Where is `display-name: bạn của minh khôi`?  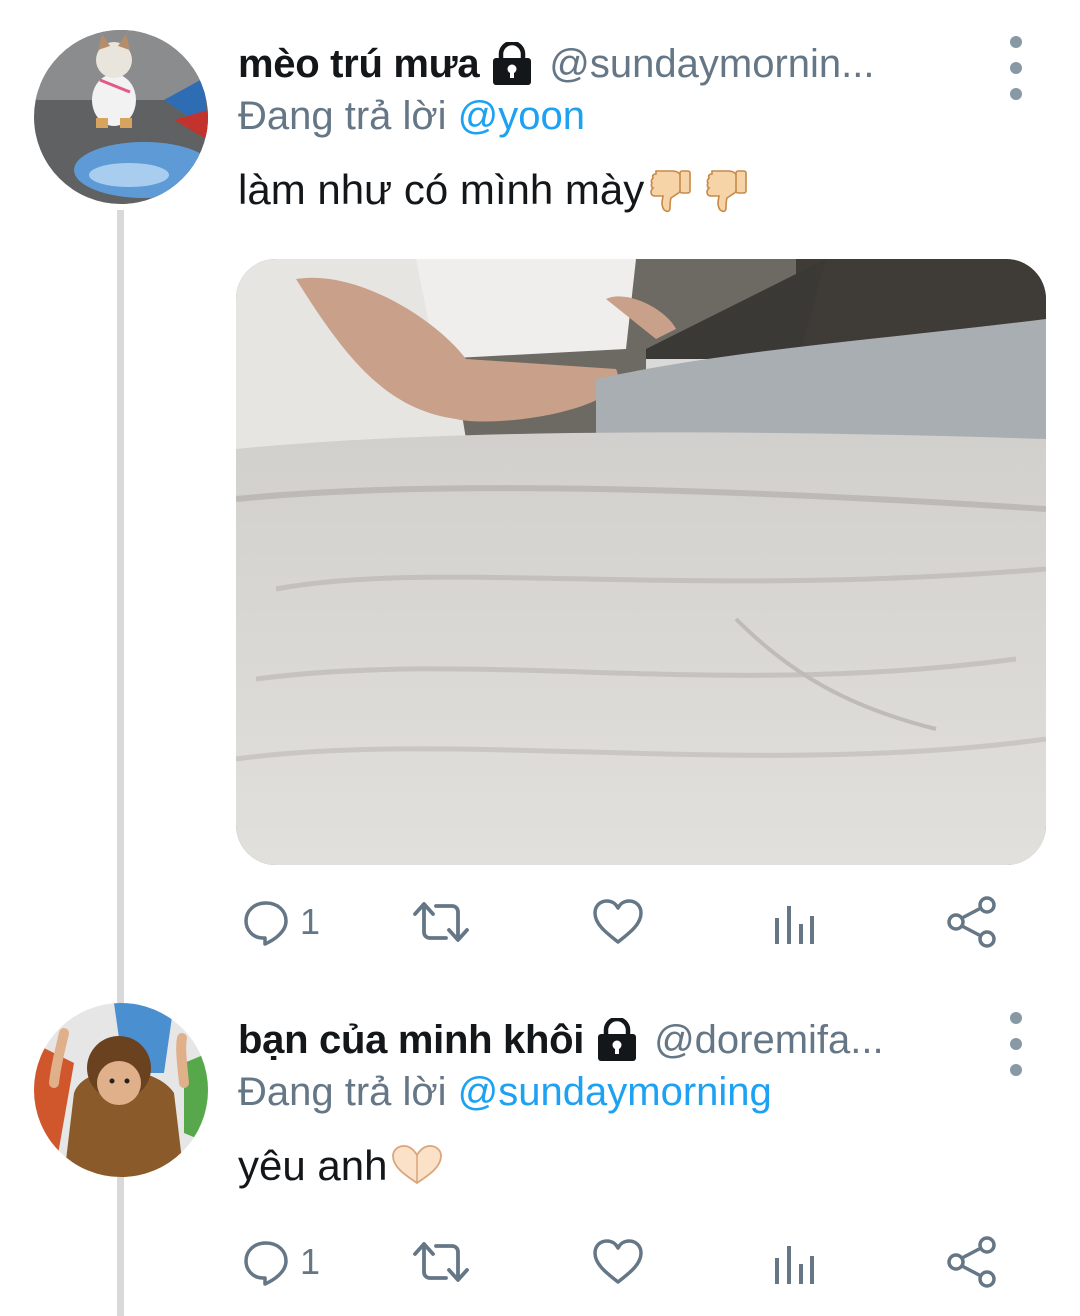 display-name: bạn của minh khôi is located at coordinates (411, 1040).